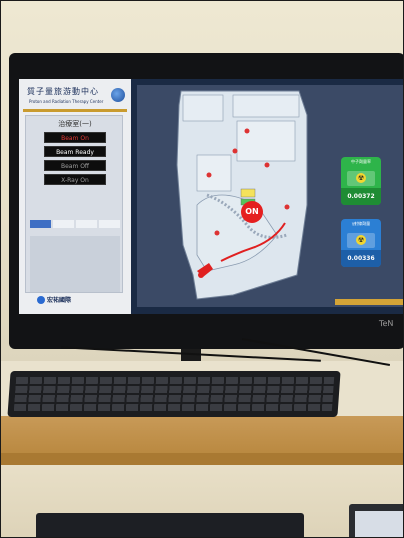  I want to click on tab-bar, so click(75, 224).